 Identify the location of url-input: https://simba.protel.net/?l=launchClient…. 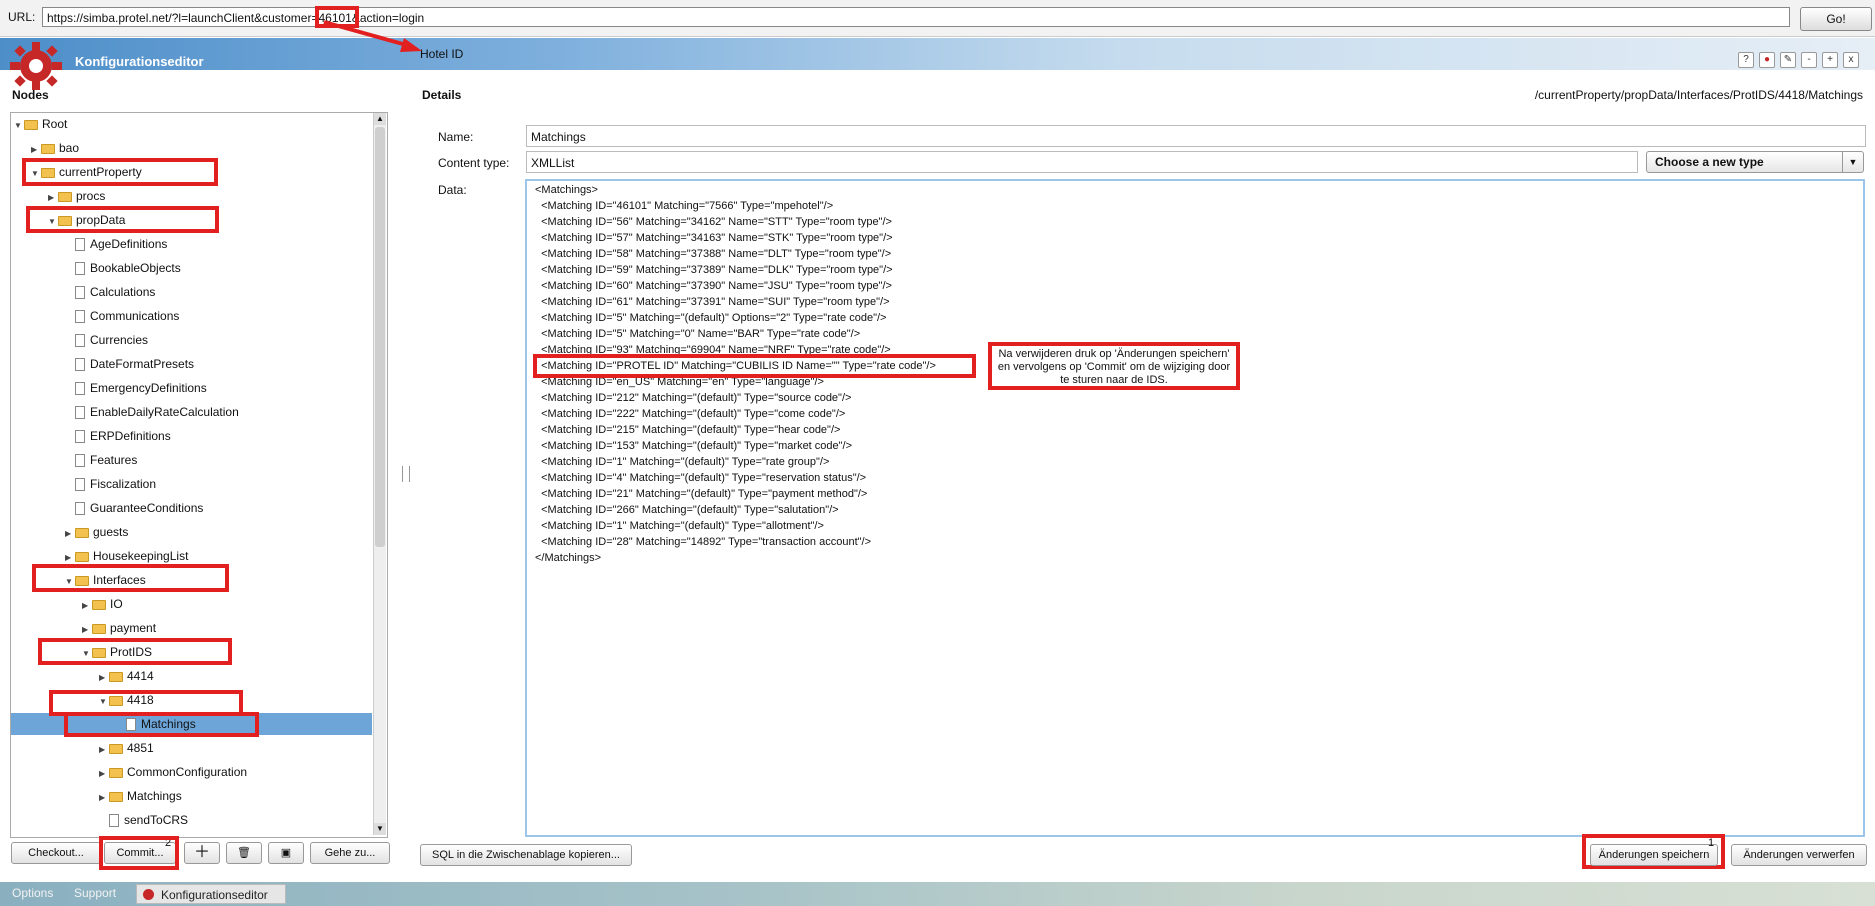
(916, 17).